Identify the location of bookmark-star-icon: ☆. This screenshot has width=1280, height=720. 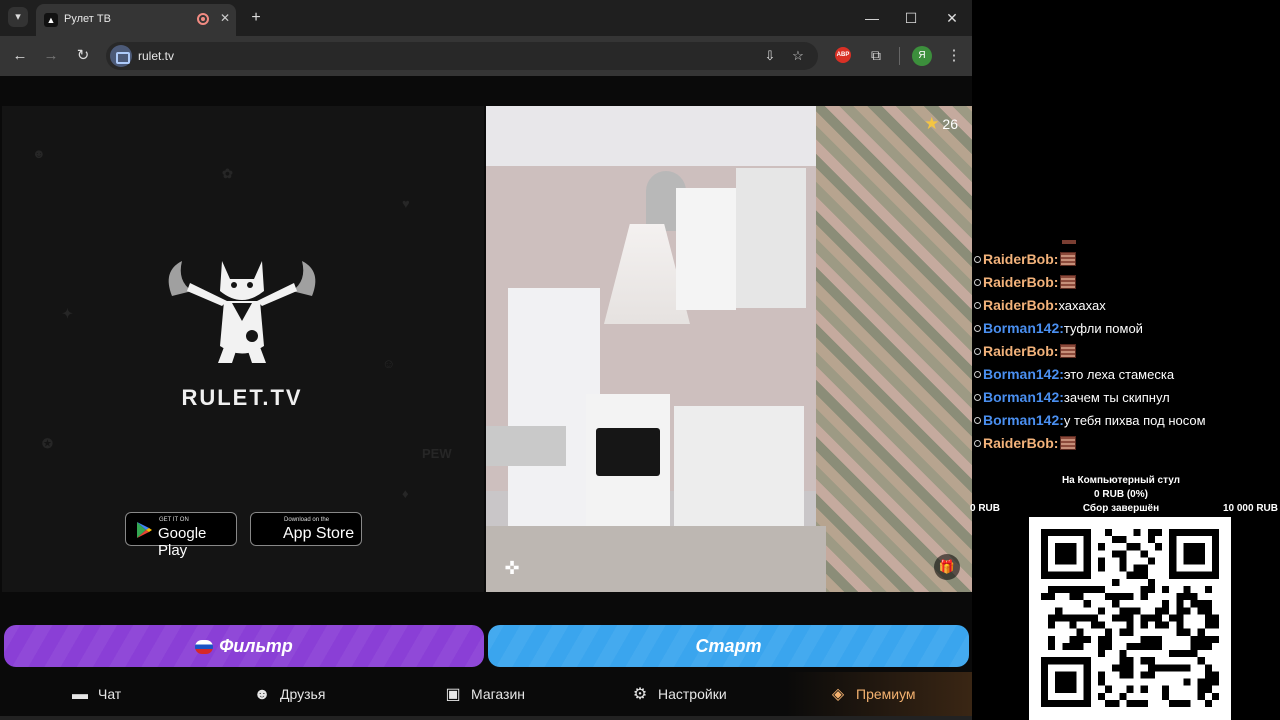
(798, 56).